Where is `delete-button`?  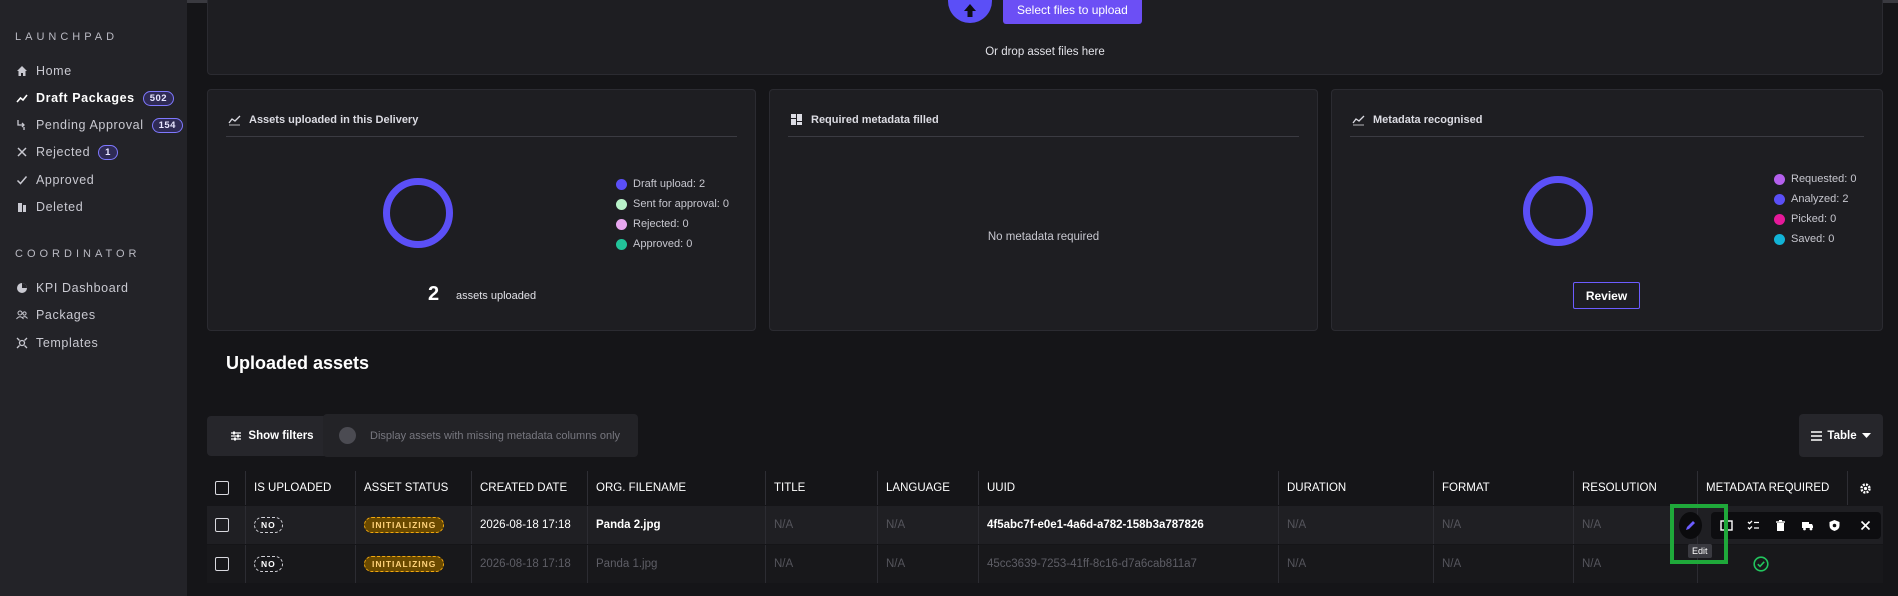 delete-button is located at coordinates (1780, 526).